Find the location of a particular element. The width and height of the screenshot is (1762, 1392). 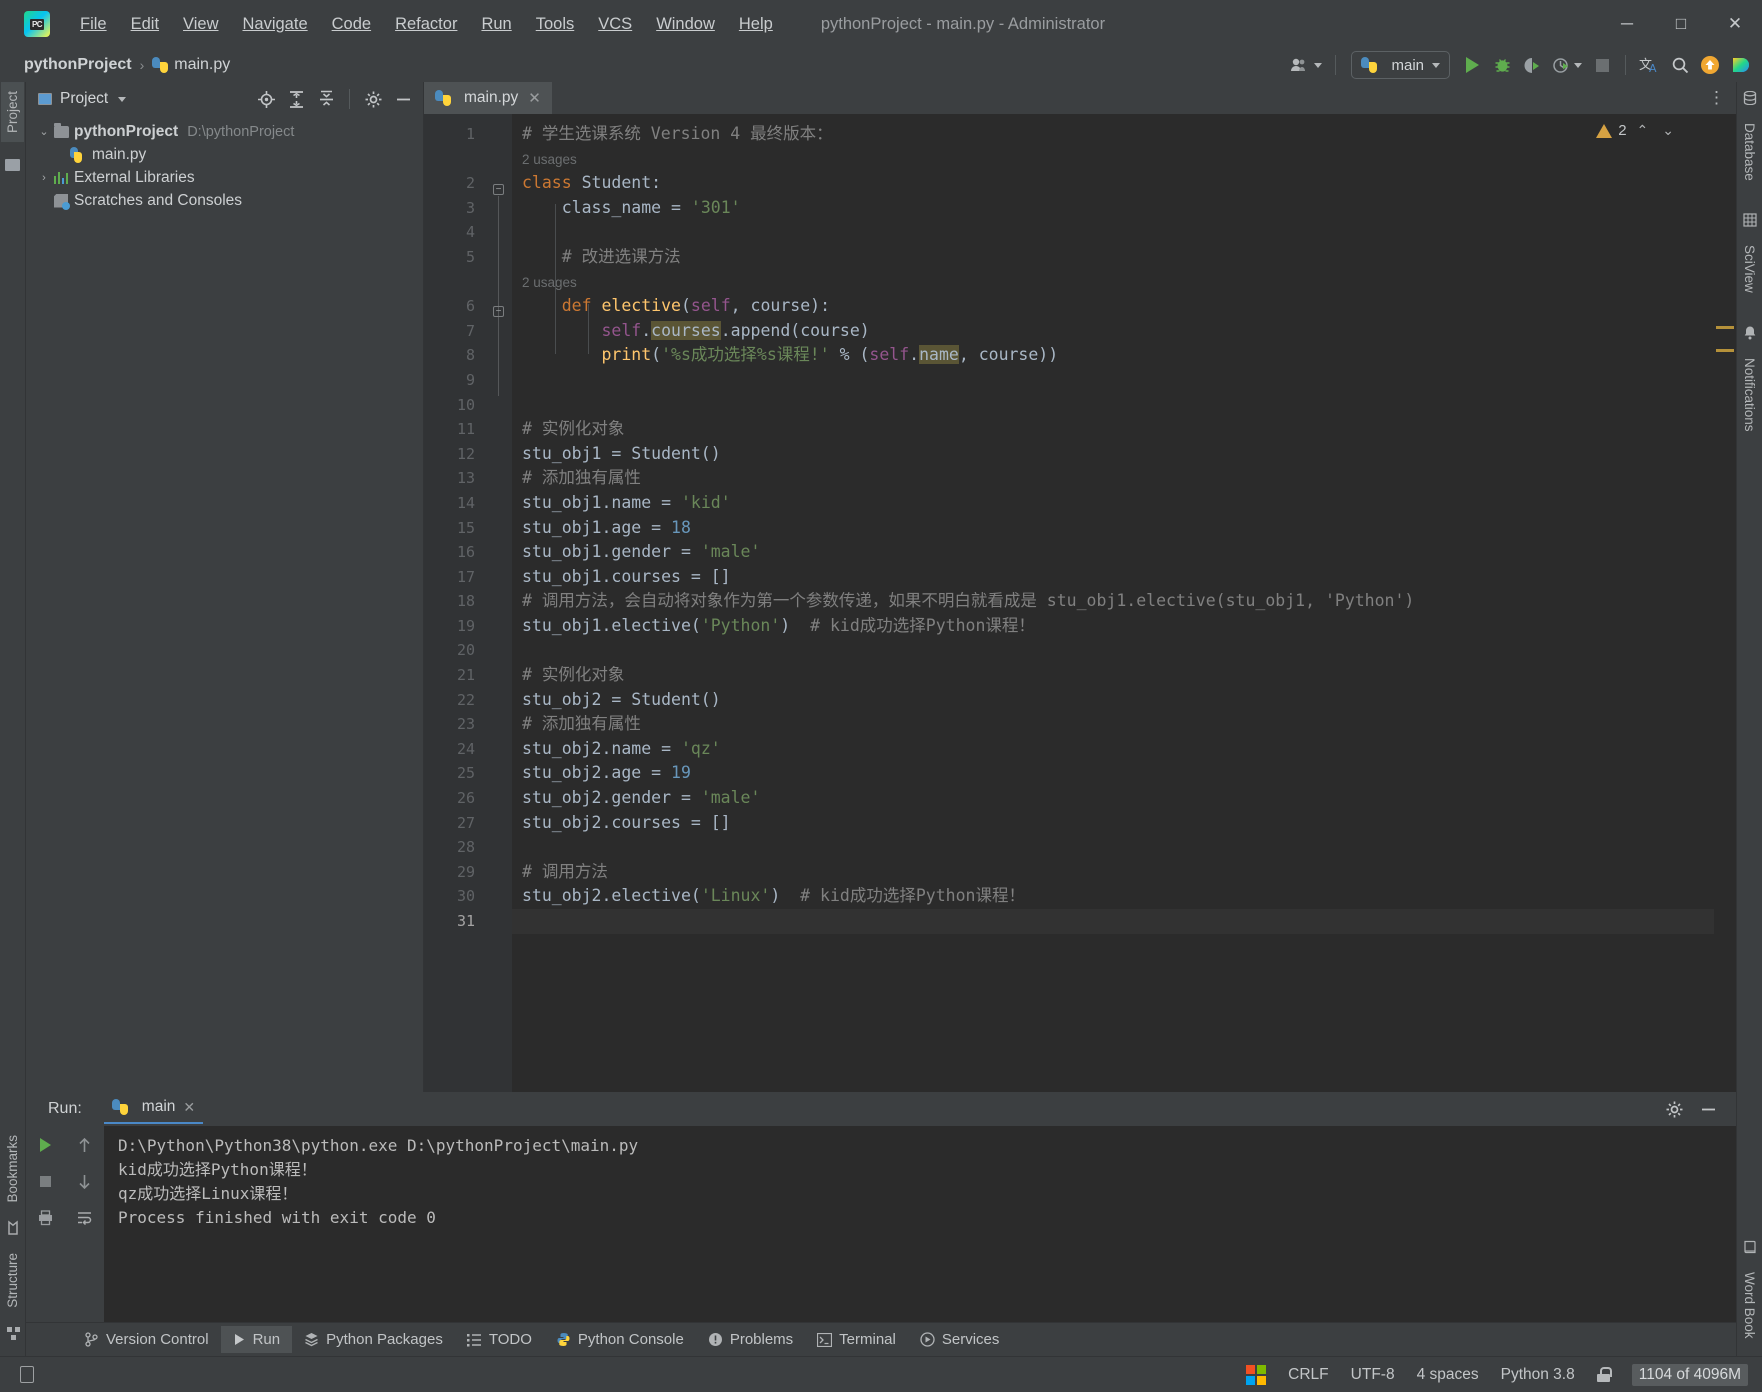

encoding-status: UTF-8 is located at coordinates (1373, 1375).